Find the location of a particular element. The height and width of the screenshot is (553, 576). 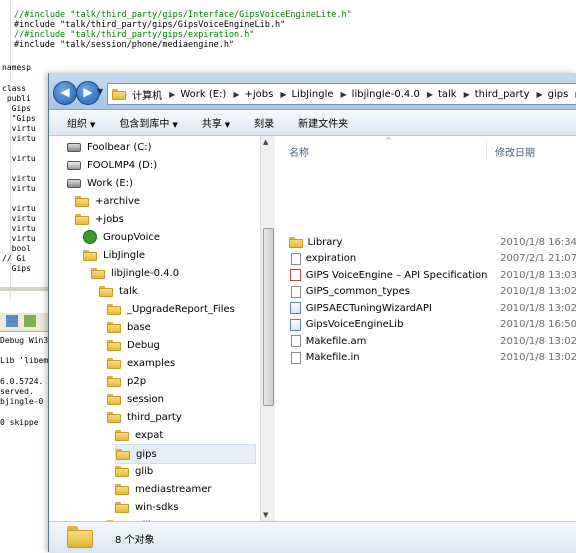

file-row: GIPSAECTuningWizardAPI 2010/1/8 13:02 is located at coordinates (432, 308).